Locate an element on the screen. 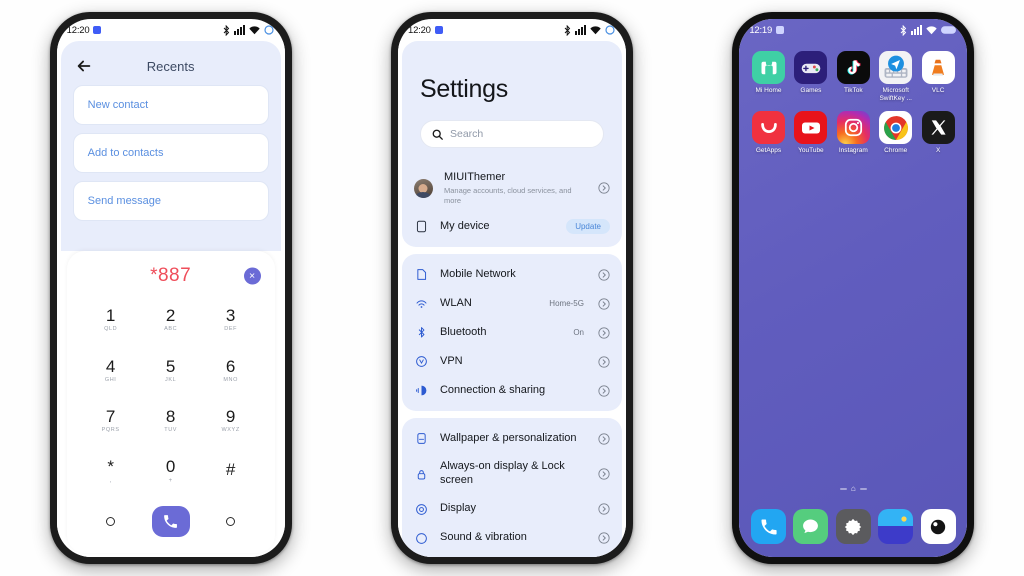  update-badge: Update is located at coordinates (588, 227).